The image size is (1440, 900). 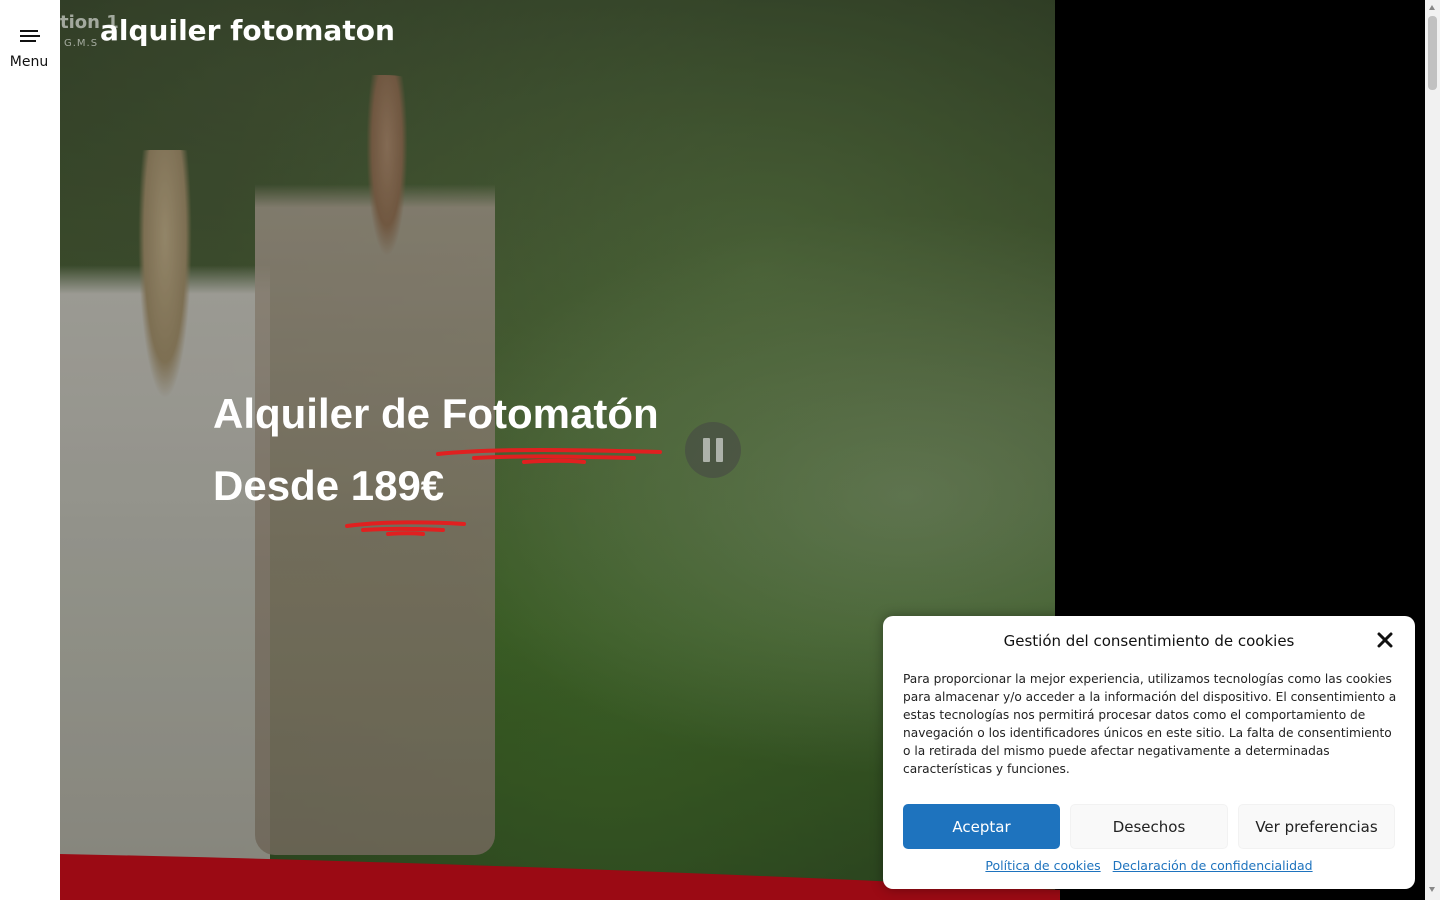 I want to click on cookie-banner-title: Gestión del consentimiento de cookies, so click(x=1149, y=641).